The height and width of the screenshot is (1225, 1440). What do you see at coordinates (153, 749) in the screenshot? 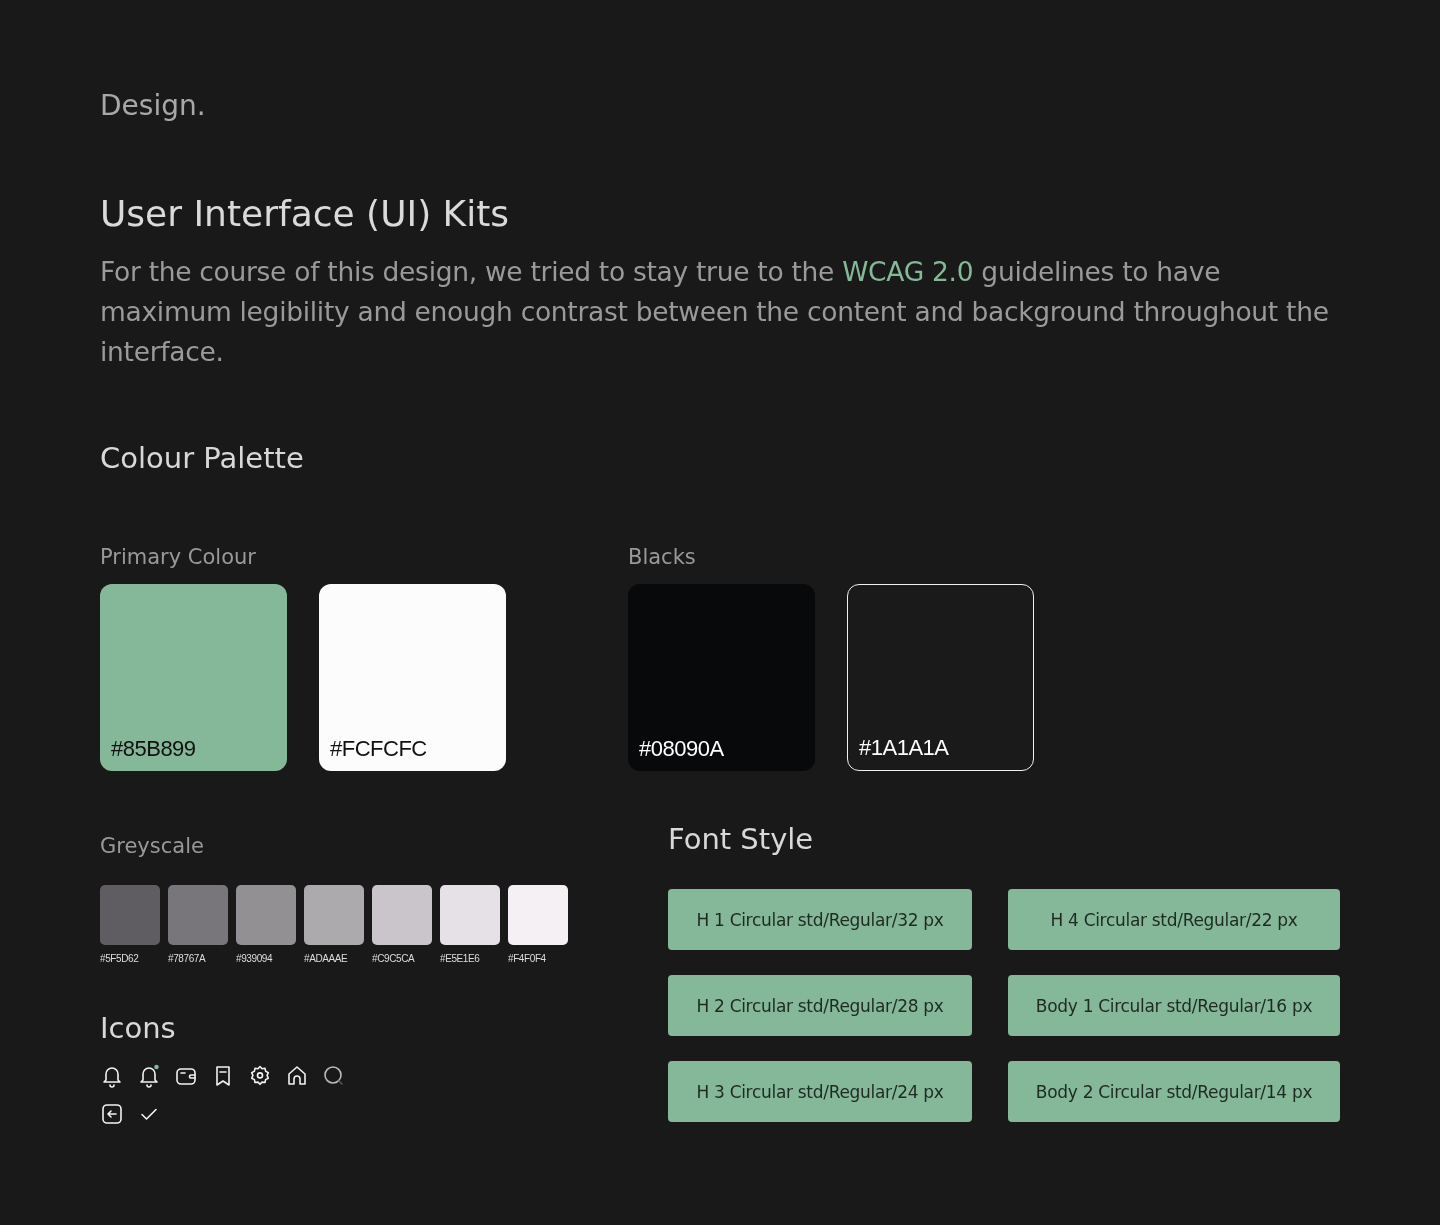
I see `color-code: #85B899` at bounding box center [153, 749].